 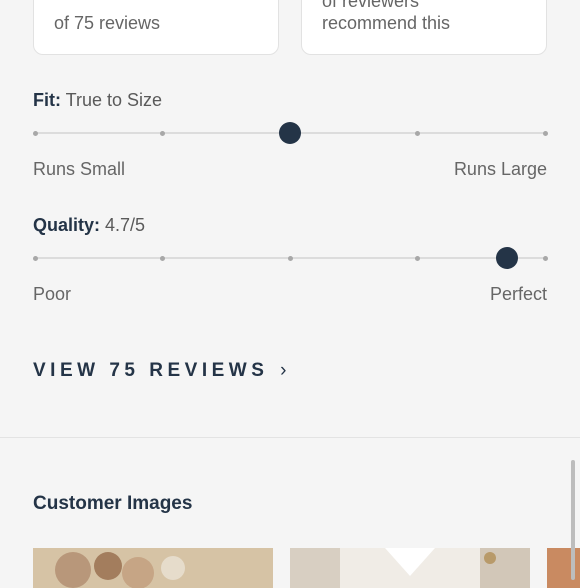 I want to click on chevron-right-icon: ›, so click(x=285, y=370).